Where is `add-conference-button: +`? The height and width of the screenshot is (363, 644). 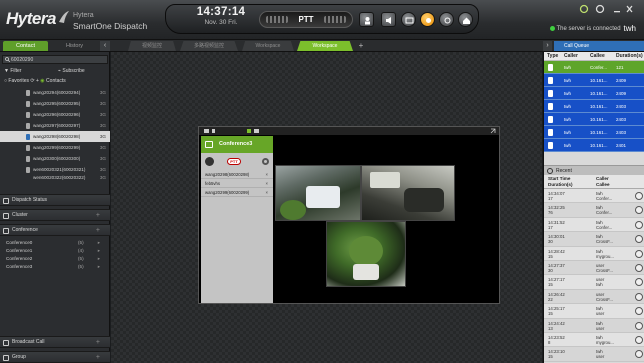 add-conference-button: + is located at coordinates (98, 230).